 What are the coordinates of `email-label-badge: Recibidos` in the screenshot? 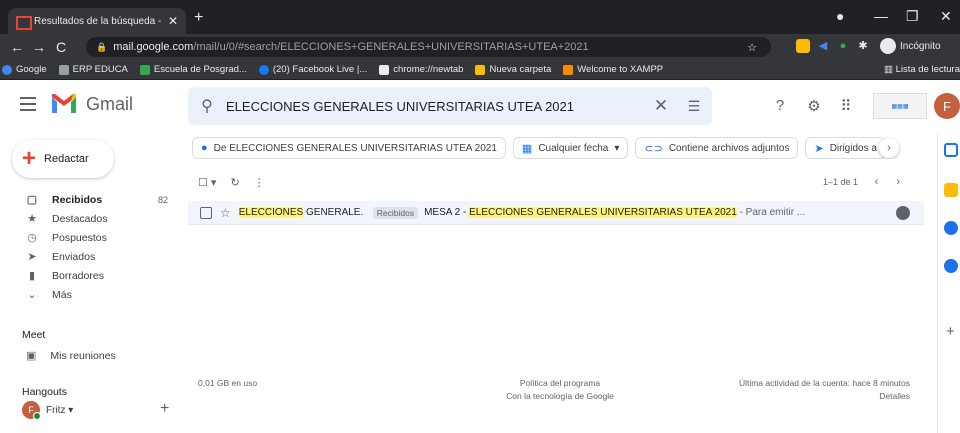 It's located at (395, 212).